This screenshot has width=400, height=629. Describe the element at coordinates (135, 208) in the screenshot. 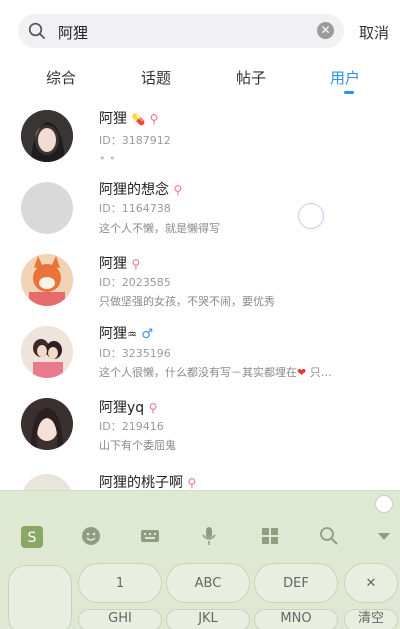

I see `user-id: ID：1164738` at that location.